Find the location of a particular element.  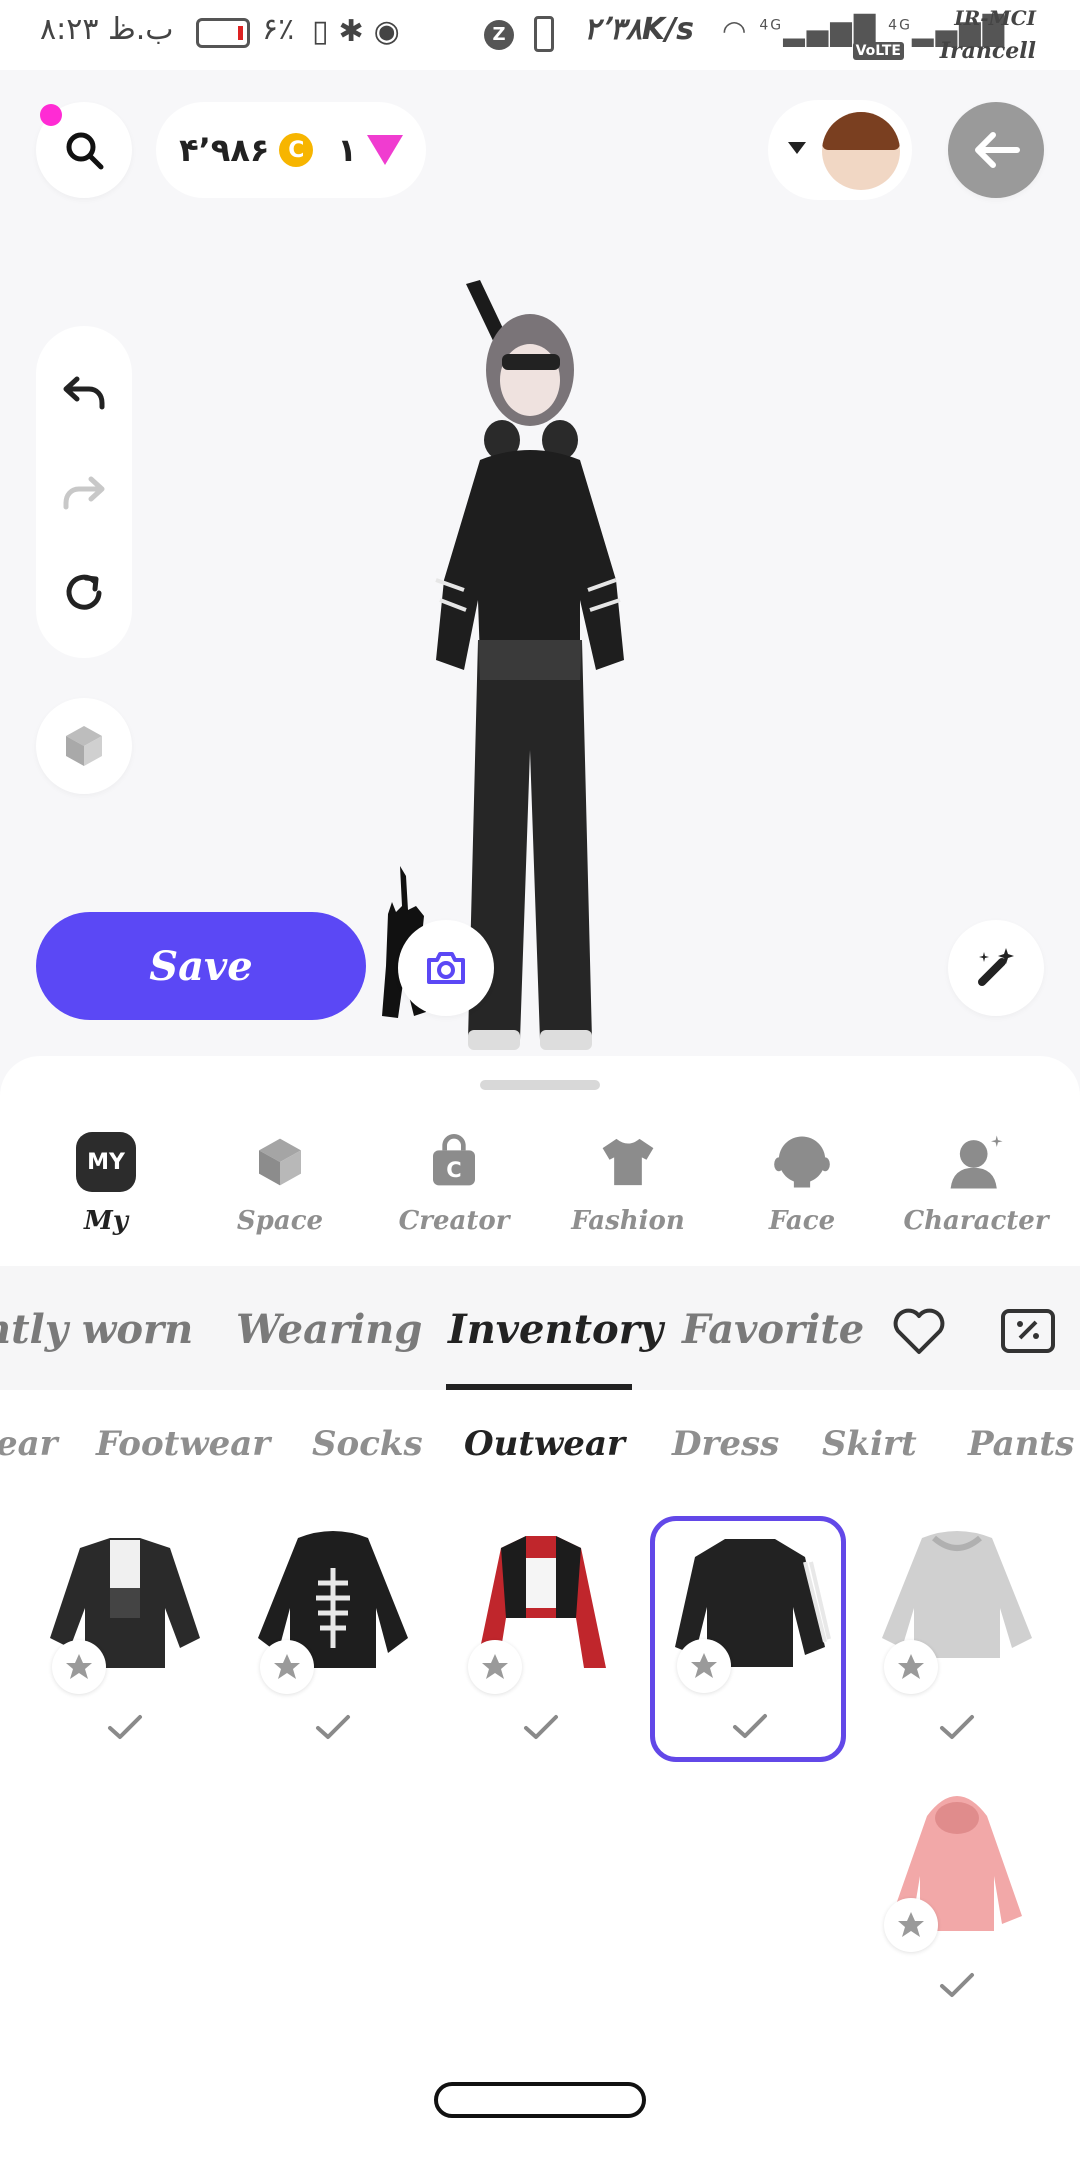

save-button: Save is located at coordinates (201, 966).